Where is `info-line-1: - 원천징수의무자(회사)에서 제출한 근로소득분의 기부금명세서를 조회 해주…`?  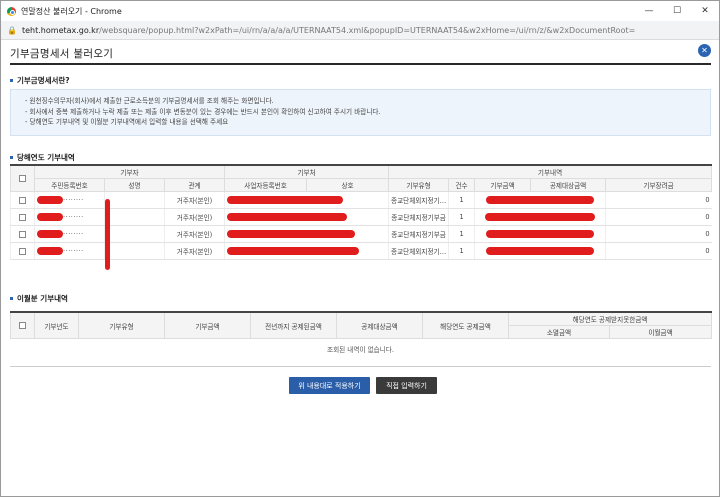
info-line-1: - 원천징수의무자(회사)에서 제출한 근로소득분의 기부금명세서를 조회 해주… is located at coordinates (149, 101).